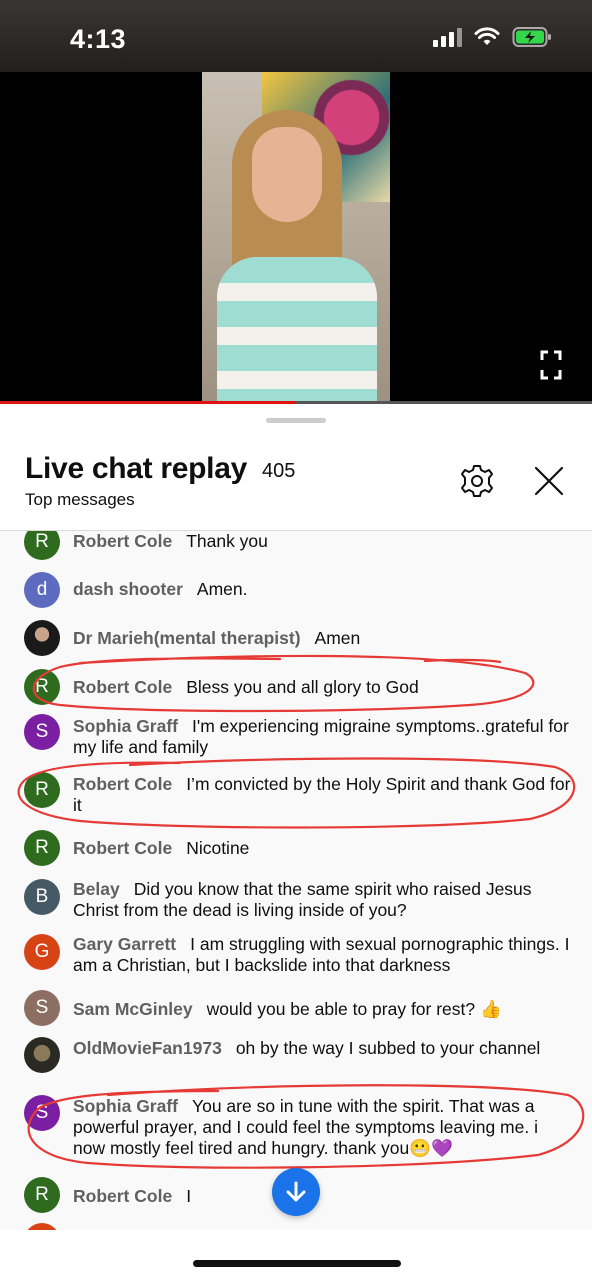 The width and height of the screenshot is (592, 1280). I want to click on chat-author: Dr Marieh(mental therapist), so click(187, 638).